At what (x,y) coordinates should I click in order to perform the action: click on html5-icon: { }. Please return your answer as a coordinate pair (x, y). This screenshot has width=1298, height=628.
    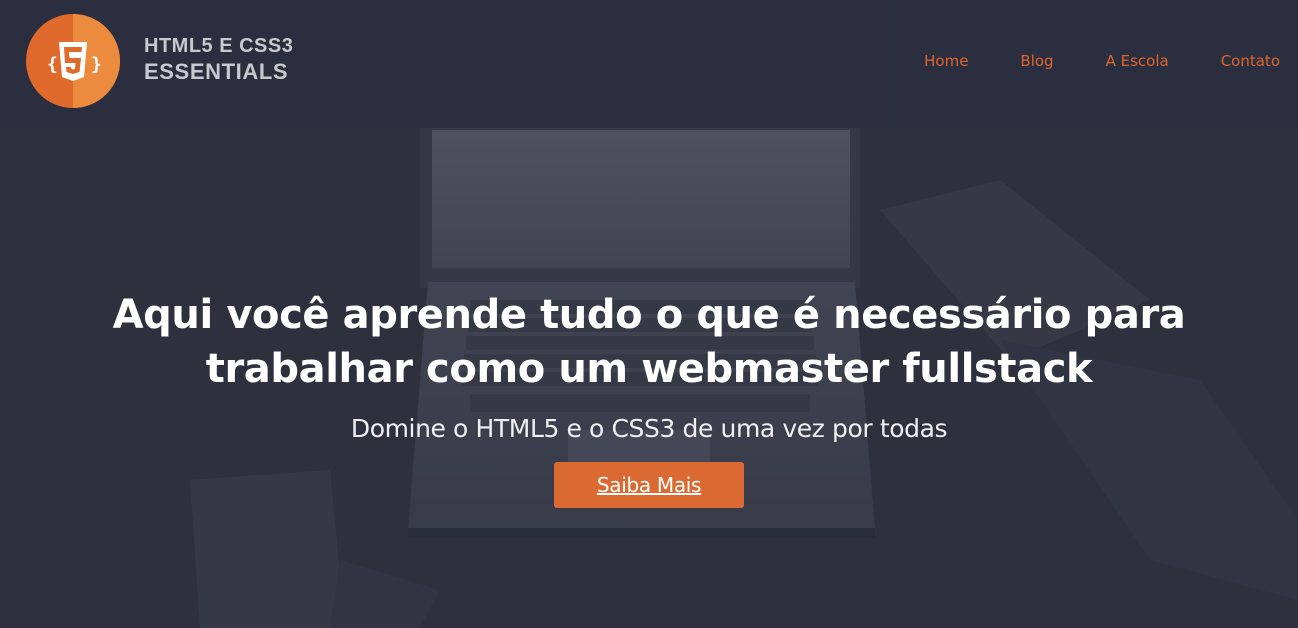
    Looking at the image, I should click on (73, 61).